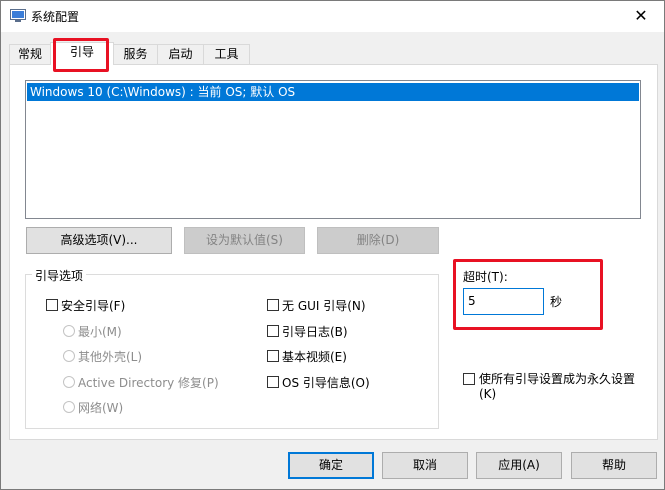 The height and width of the screenshot is (490, 665). What do you see at coordinates (101, 408) in the screenshot?
I see `safe-mode-network-label: 网络(W)` at bounding box center [101, 408].